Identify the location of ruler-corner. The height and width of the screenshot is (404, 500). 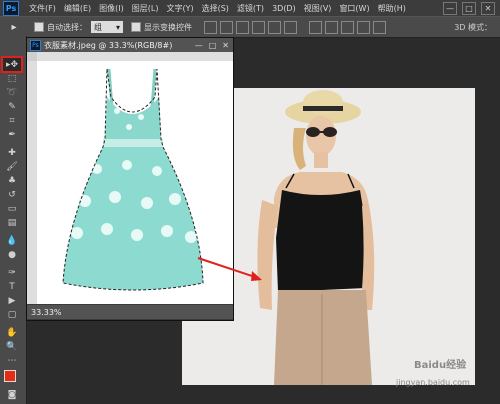
(32, 56).